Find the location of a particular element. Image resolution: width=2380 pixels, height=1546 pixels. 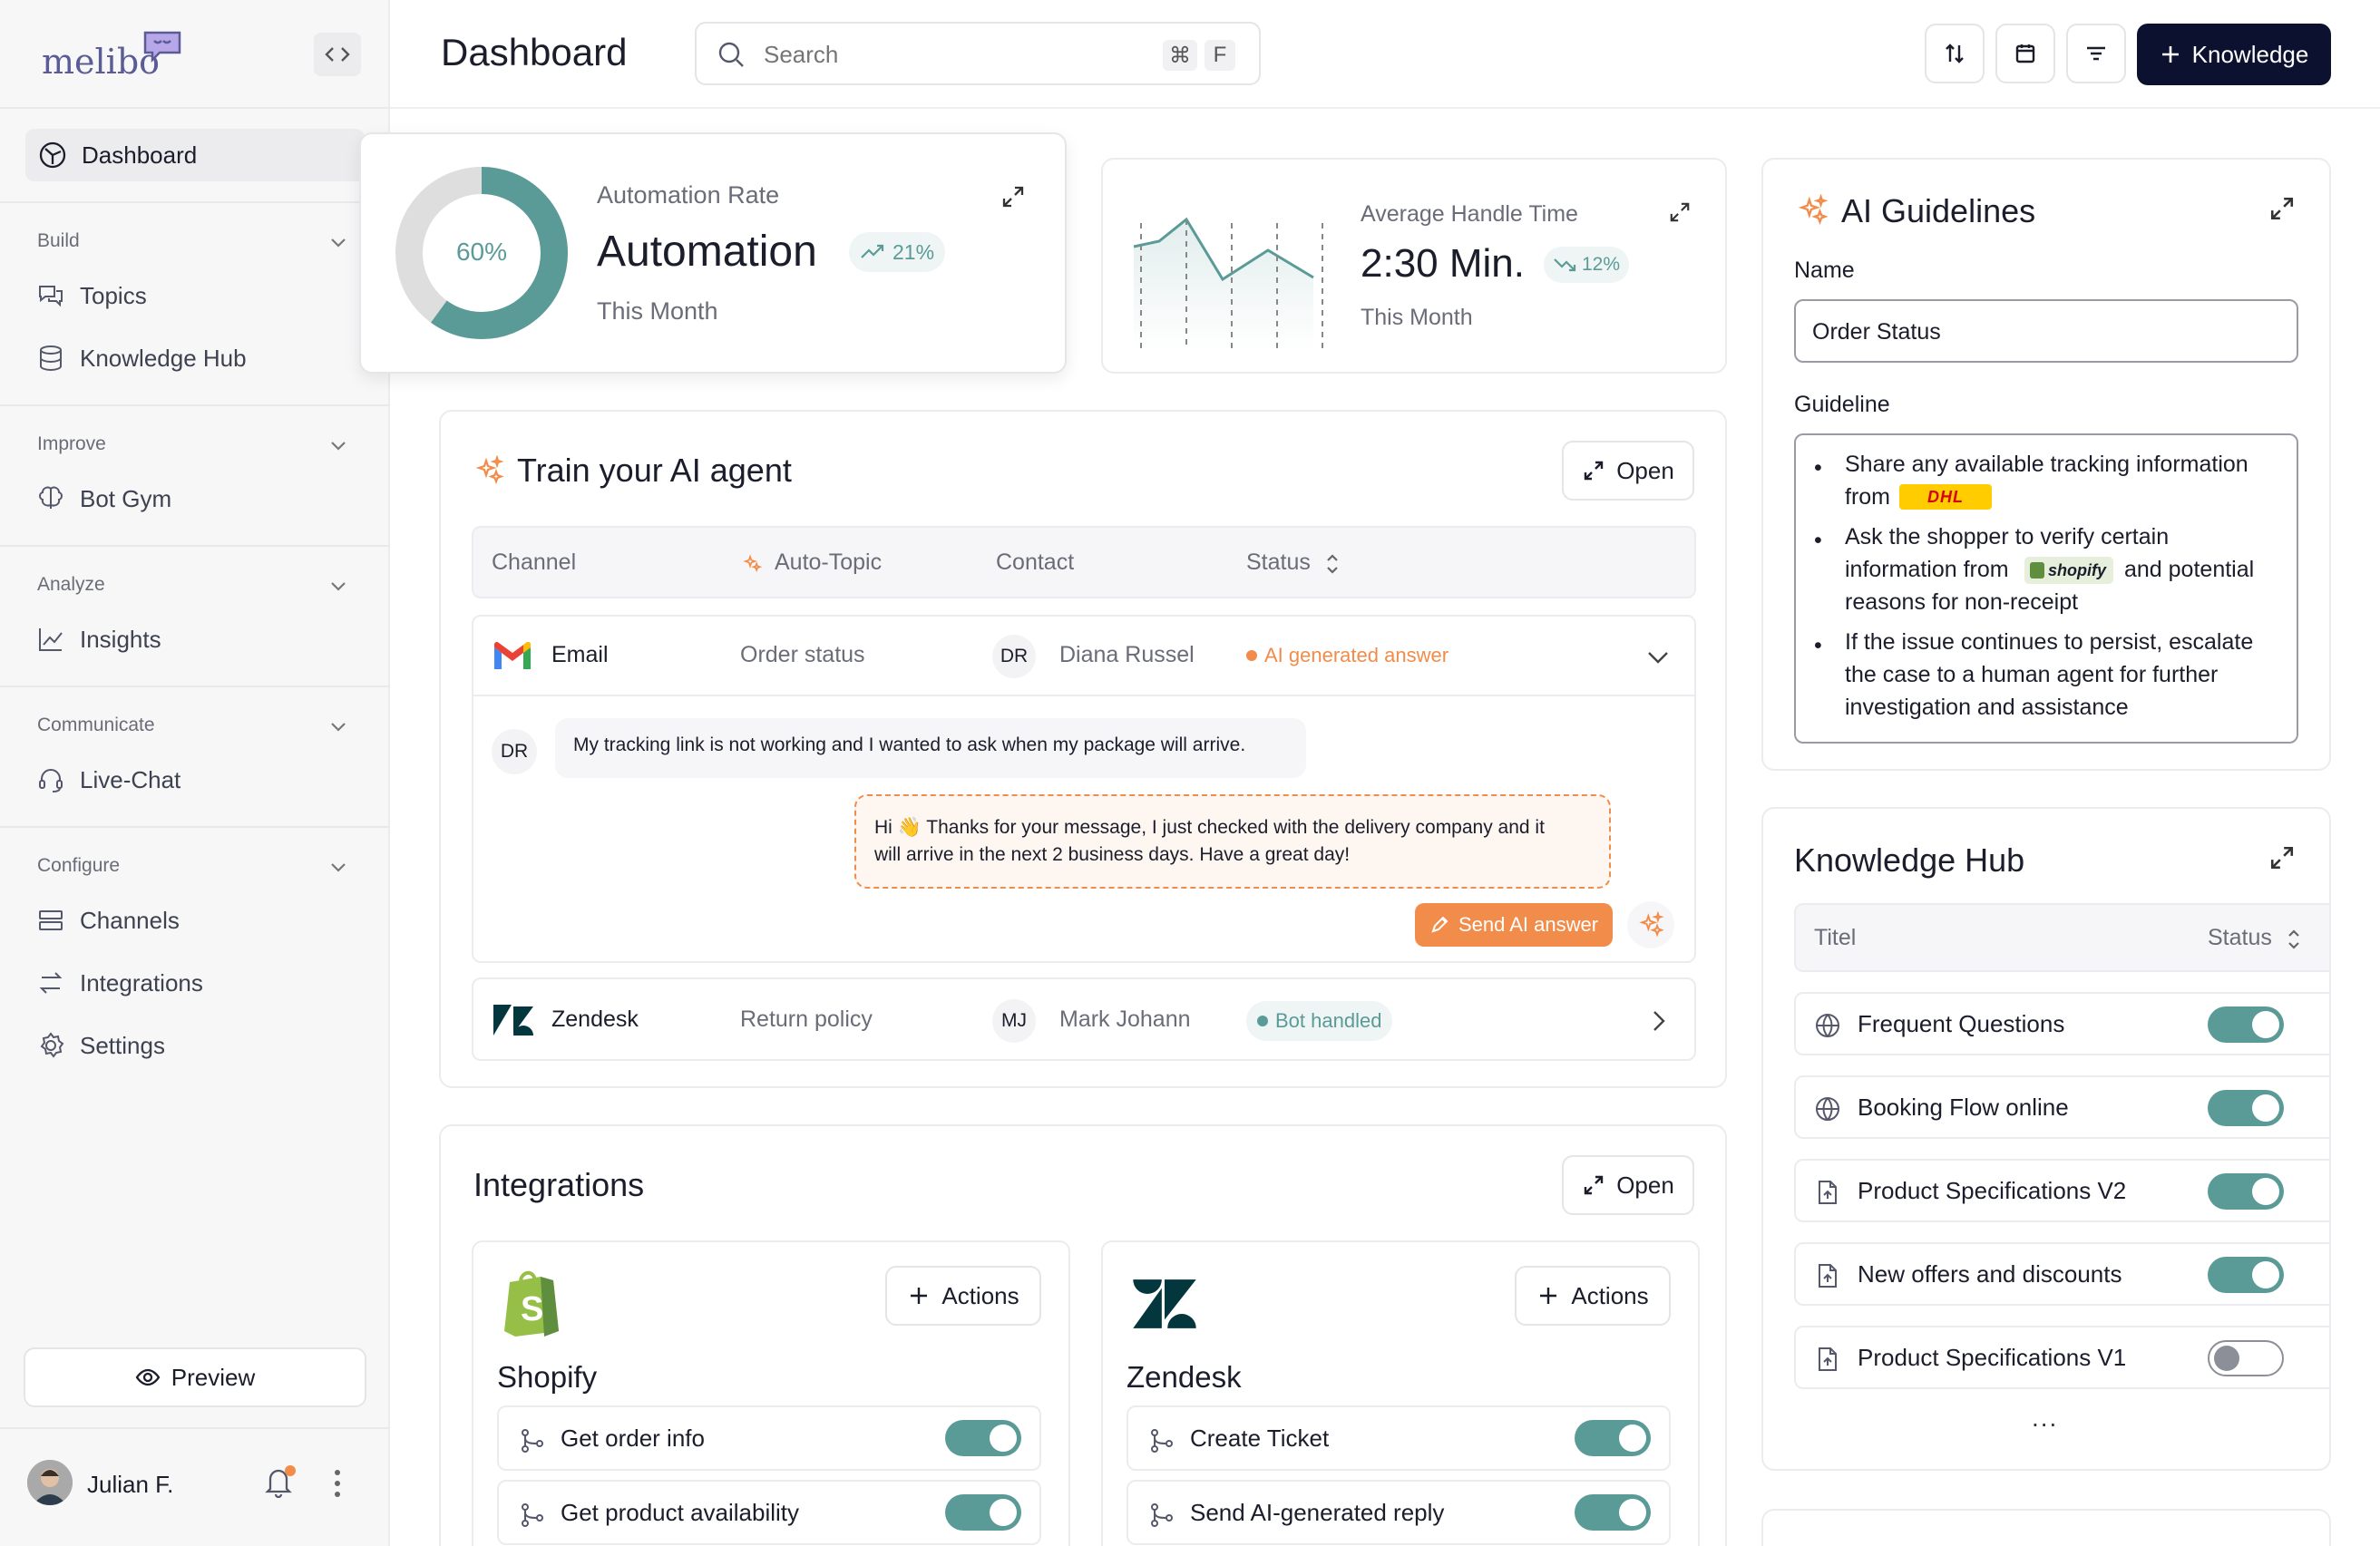

row-topic: Order status is located at coordinates (802, 654).